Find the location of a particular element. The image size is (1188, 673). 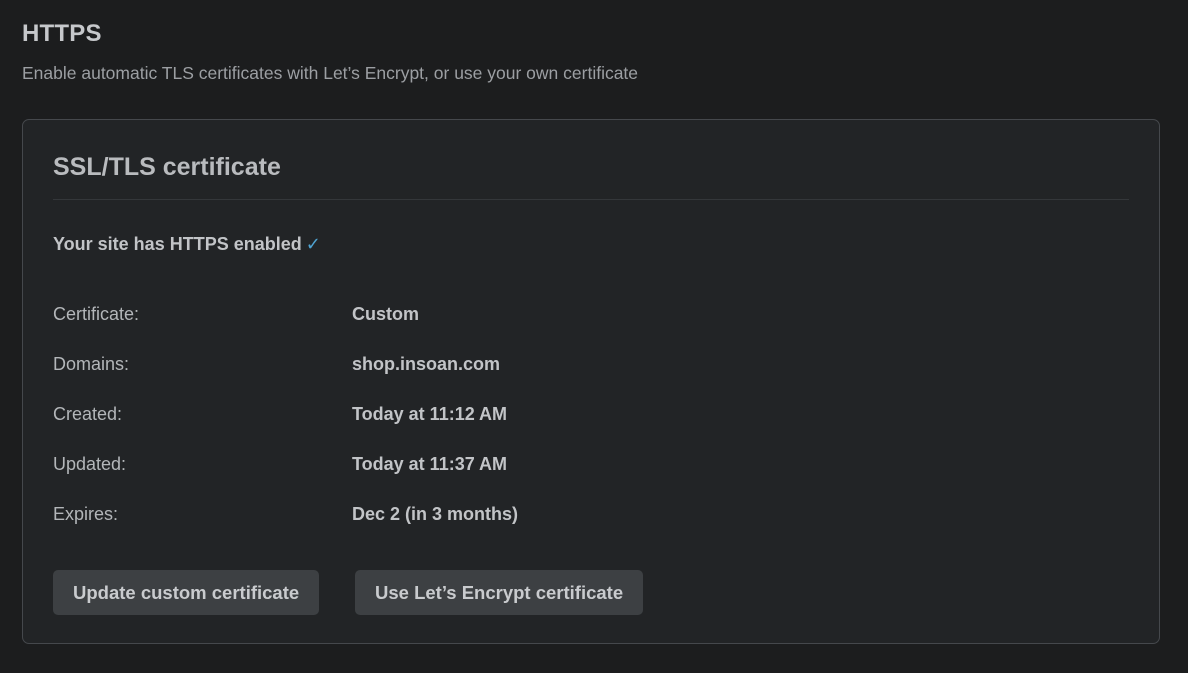

detail-value: Today at 11:12 AM is located at coordinates (430, 414).